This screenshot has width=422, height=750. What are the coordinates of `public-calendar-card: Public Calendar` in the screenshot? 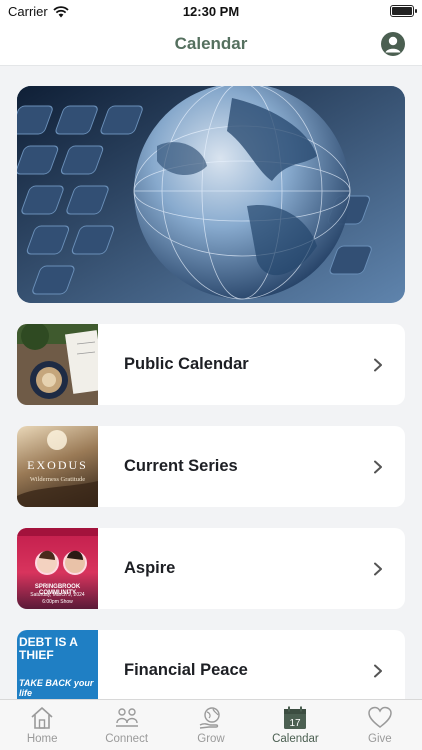 It's located at (211, 364).